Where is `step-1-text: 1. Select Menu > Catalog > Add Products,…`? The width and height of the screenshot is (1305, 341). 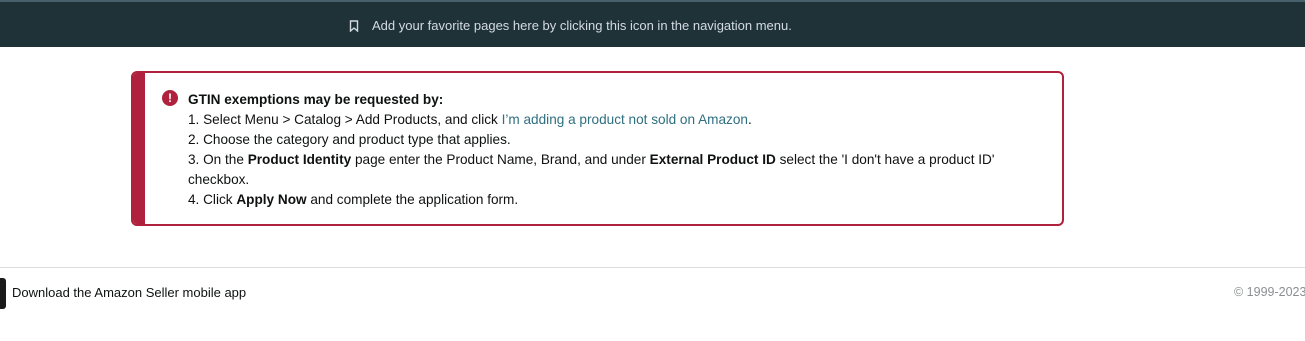
step-1-text: 1. Select Menu > Catalog > Add Products,… is located at coordinates (345, 119).